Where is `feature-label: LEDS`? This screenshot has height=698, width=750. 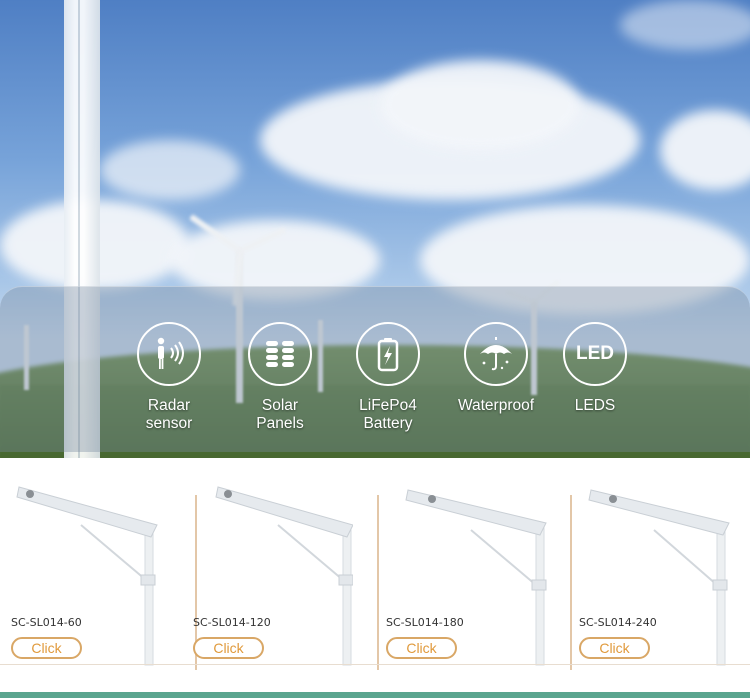 feature-label: LEDS is located at coordinates (595, 405).